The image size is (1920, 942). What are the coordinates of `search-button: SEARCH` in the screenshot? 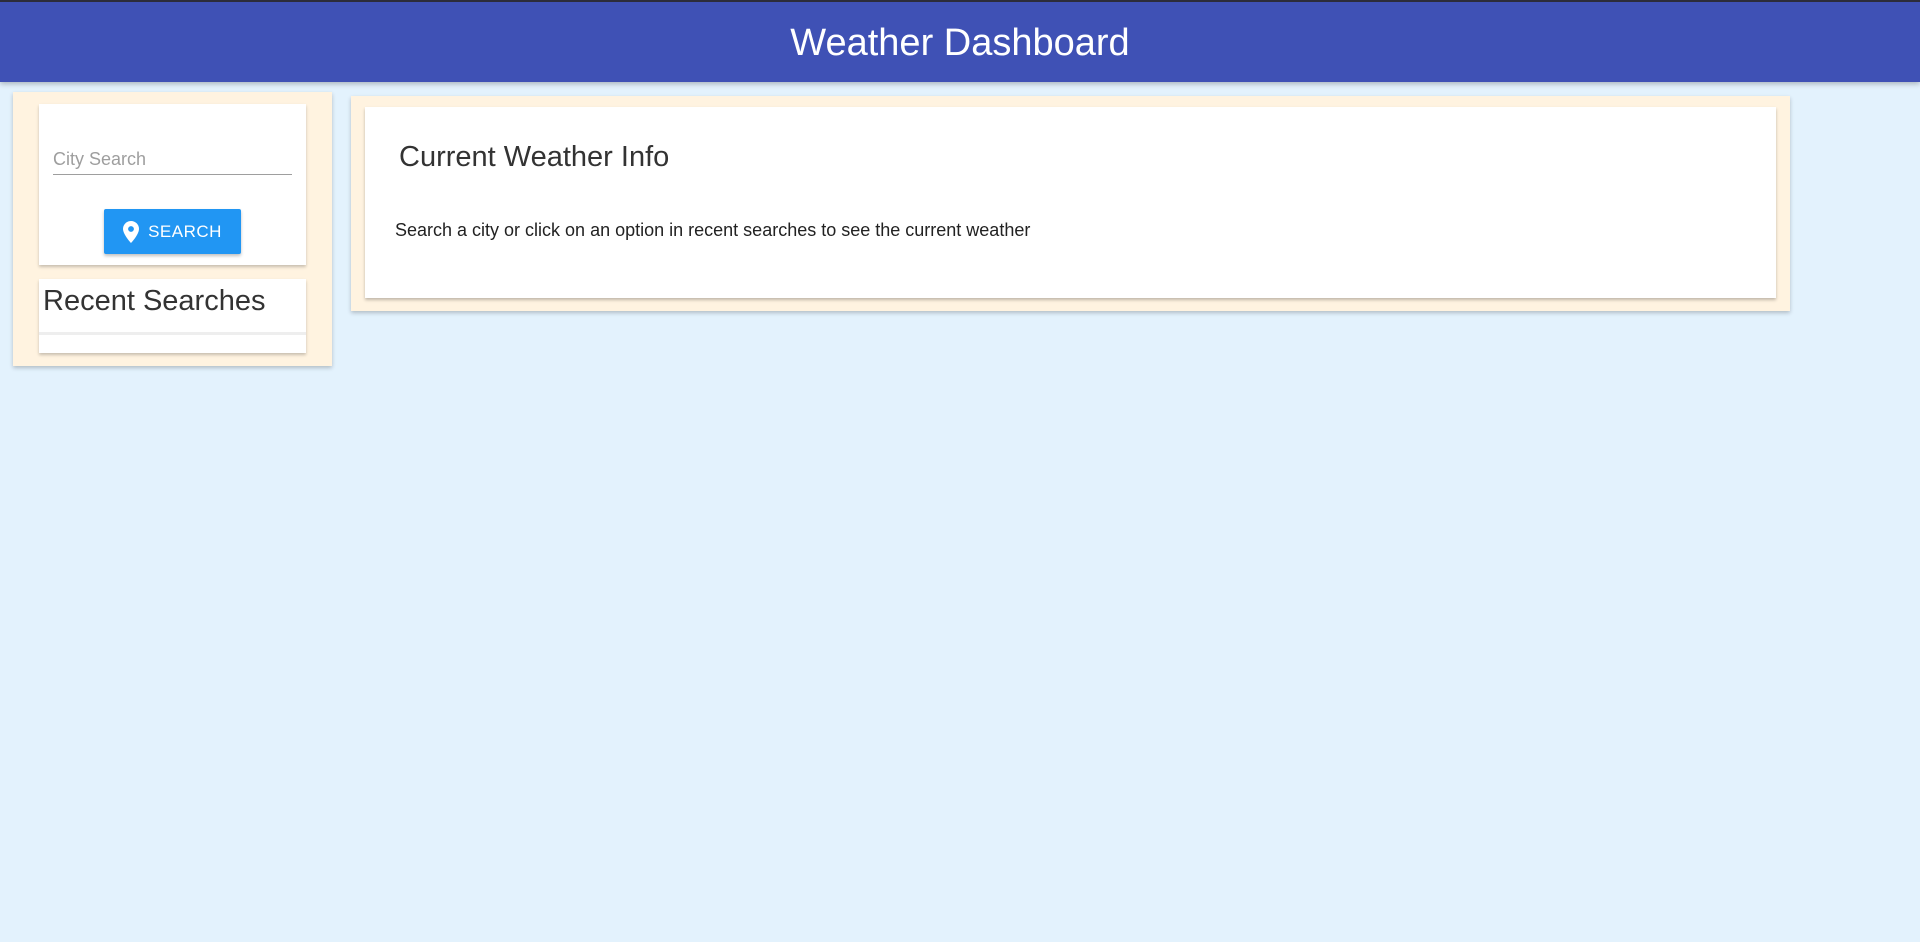 It's located at (172, 231).